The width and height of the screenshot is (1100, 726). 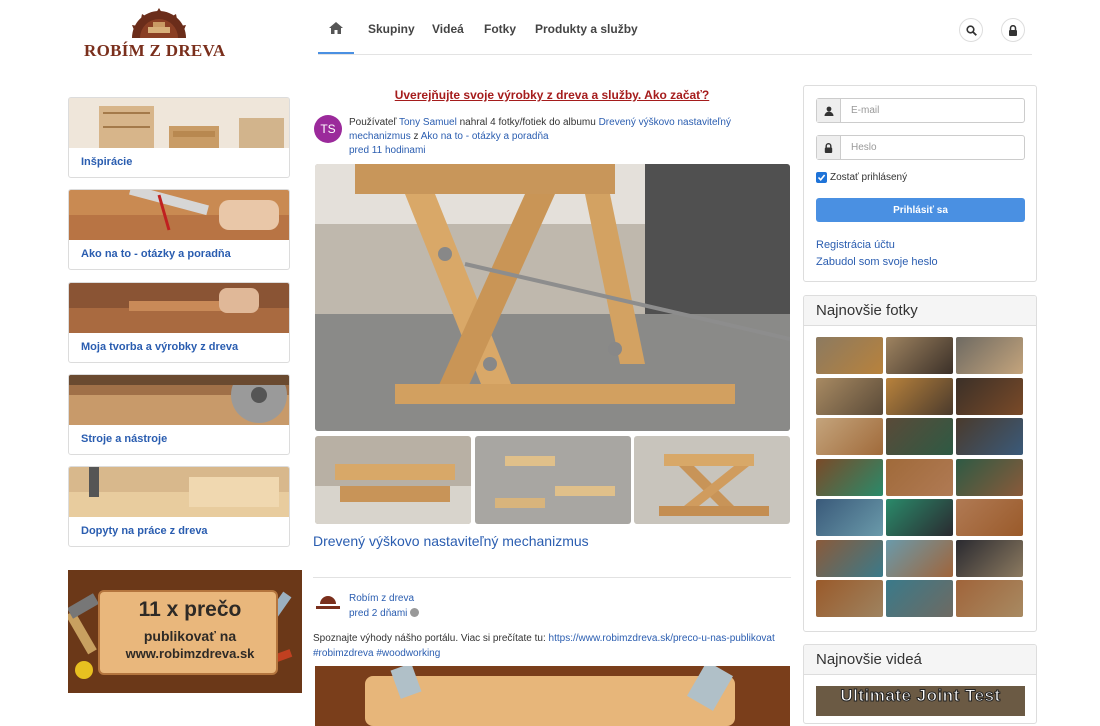 What do you see at coordinates (391, 33) in the screenshot?
I see `nav-item-groups: Skupiny` at bounding box center [391, 33].